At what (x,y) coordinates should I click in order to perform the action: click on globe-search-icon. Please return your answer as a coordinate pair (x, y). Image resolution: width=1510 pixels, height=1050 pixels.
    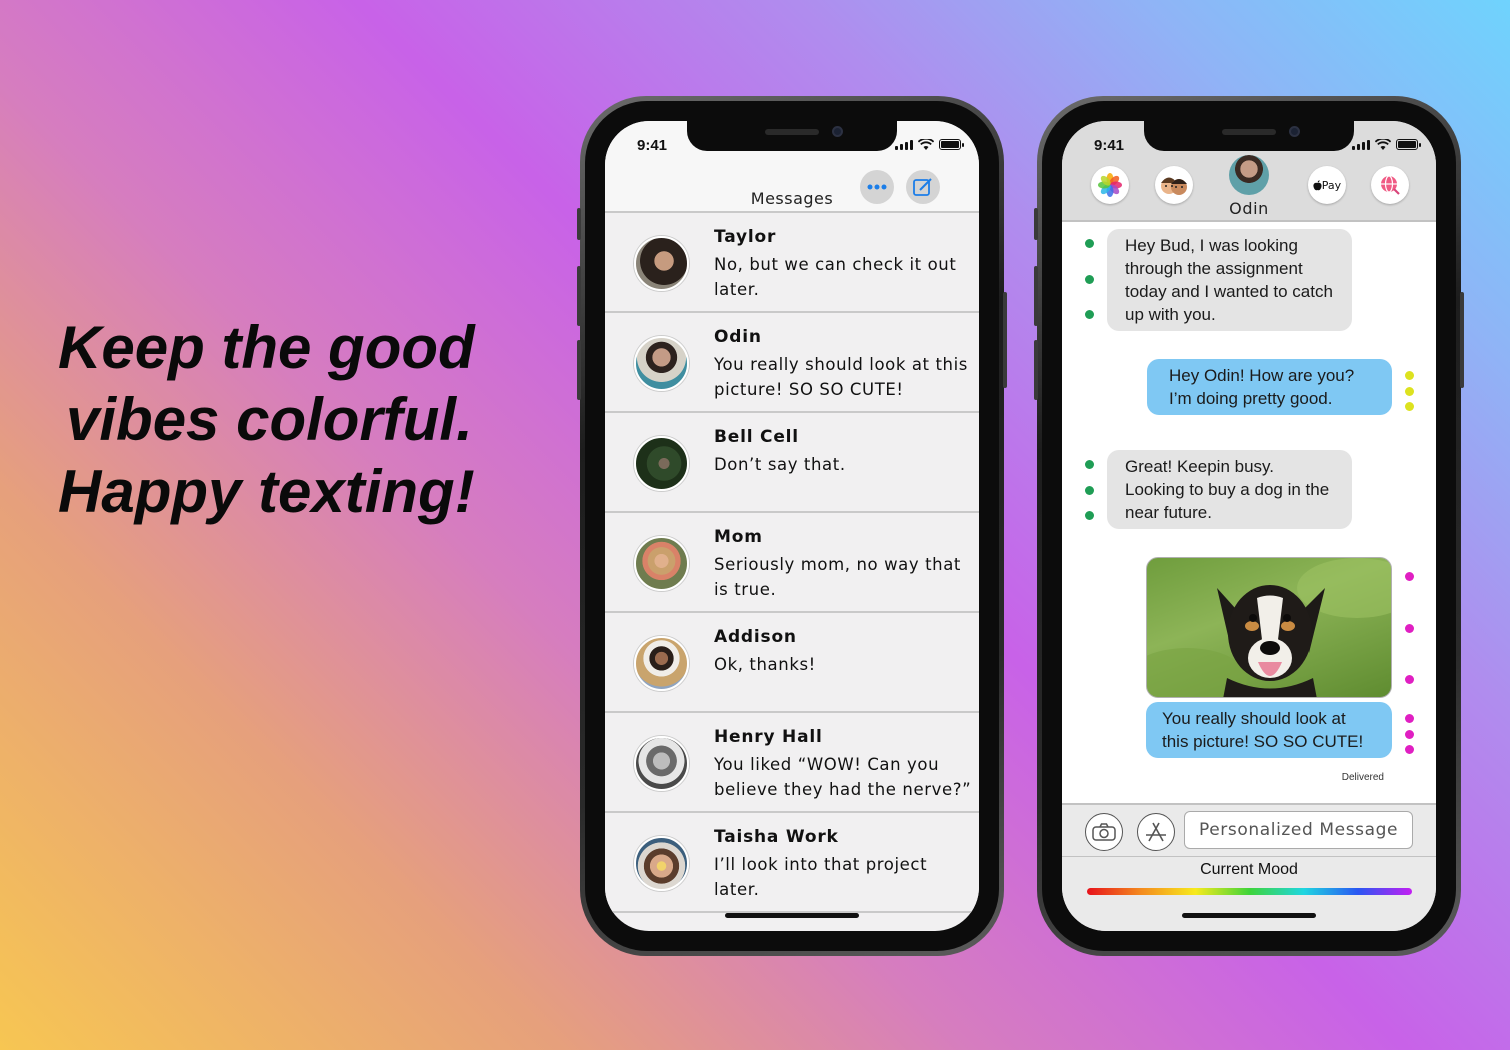
    Looking at the image, I should click on (1390, 185).